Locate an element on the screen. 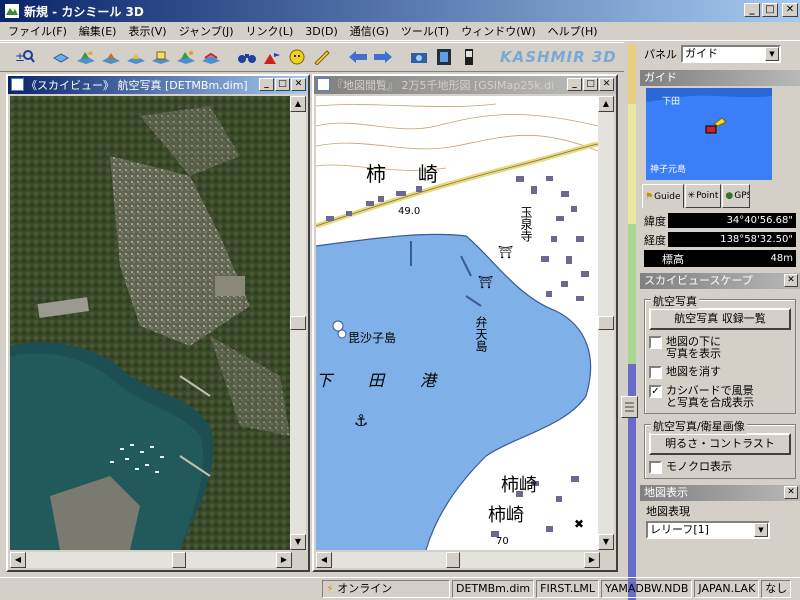 This screenshot has width=800, height=600. terrain-d-icon is located at coordinates (161, 57).